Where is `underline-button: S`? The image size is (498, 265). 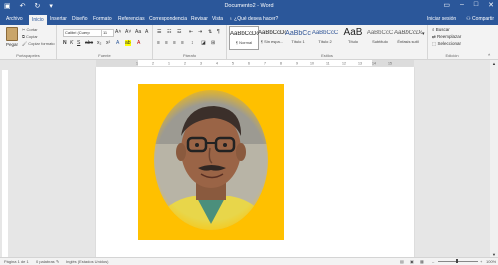
underline-button: S is located at coordinates (78, 43).